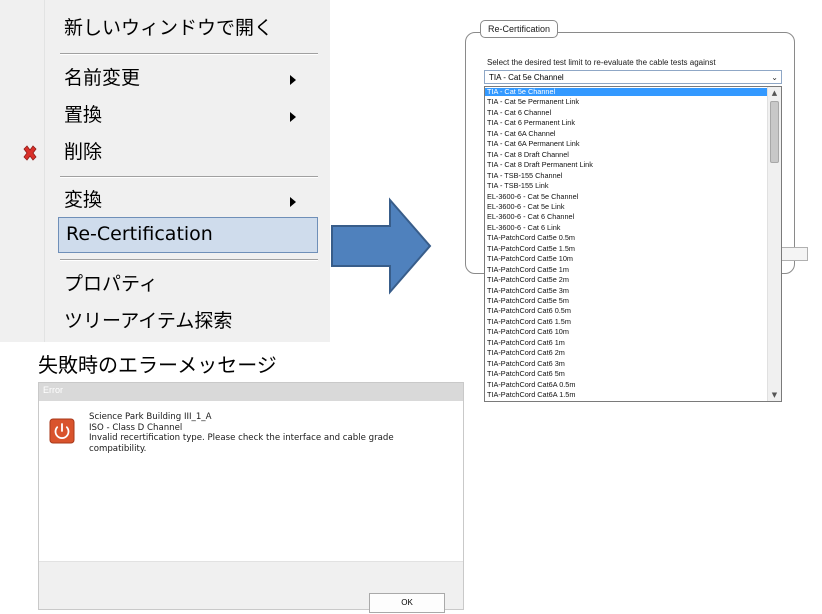 Image resolution: width=822 pixels, height=614 pixels. Describe the element at coordinates (251, 587) in the screenshot. I see `error-dialog-footer: OK` at that location.